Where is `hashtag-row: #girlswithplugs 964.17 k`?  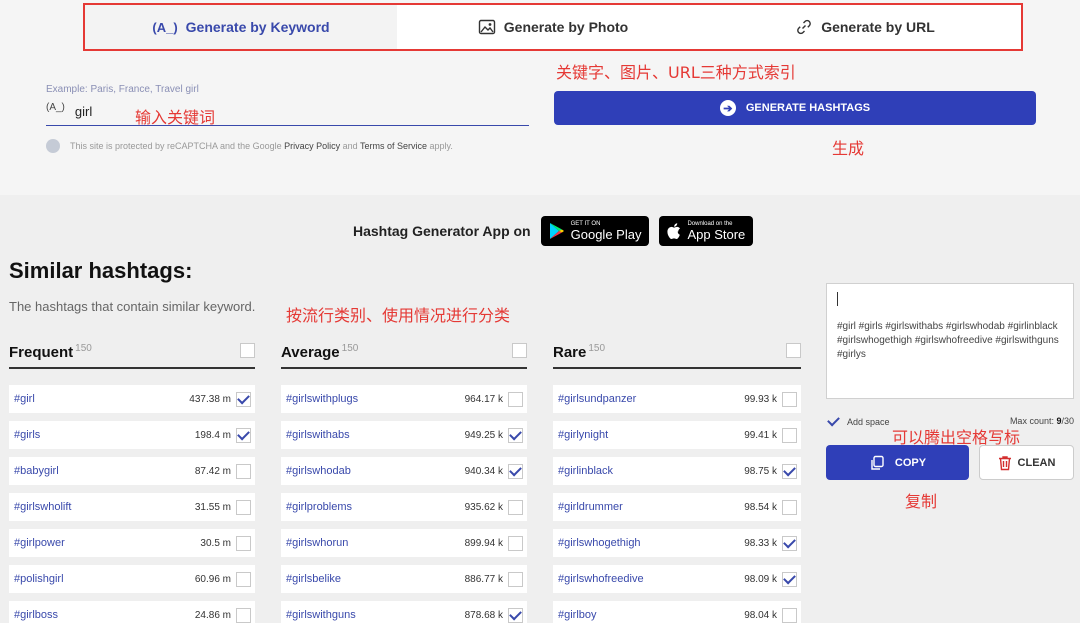 hashtag-row: #girlswithplugs 964.17 k is located at coordinates (404, 399).